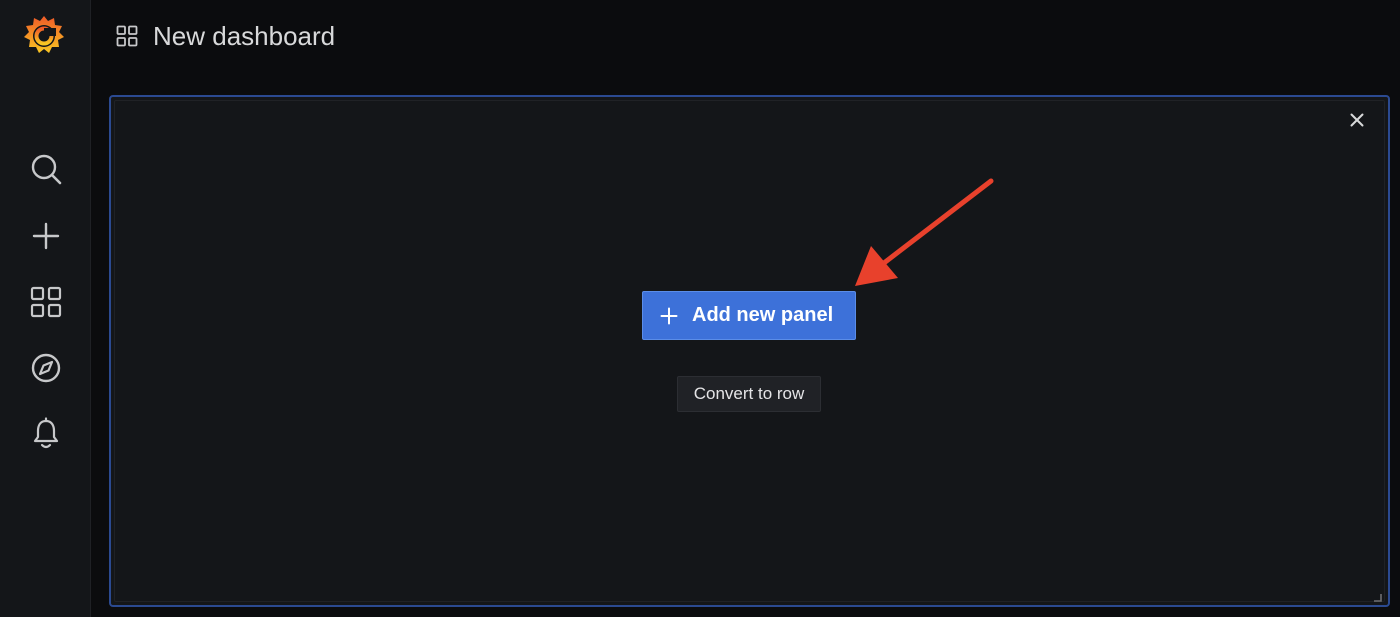 This screenshot has width=1400, height=617. I want to click on search-icon, so click(46, 169).